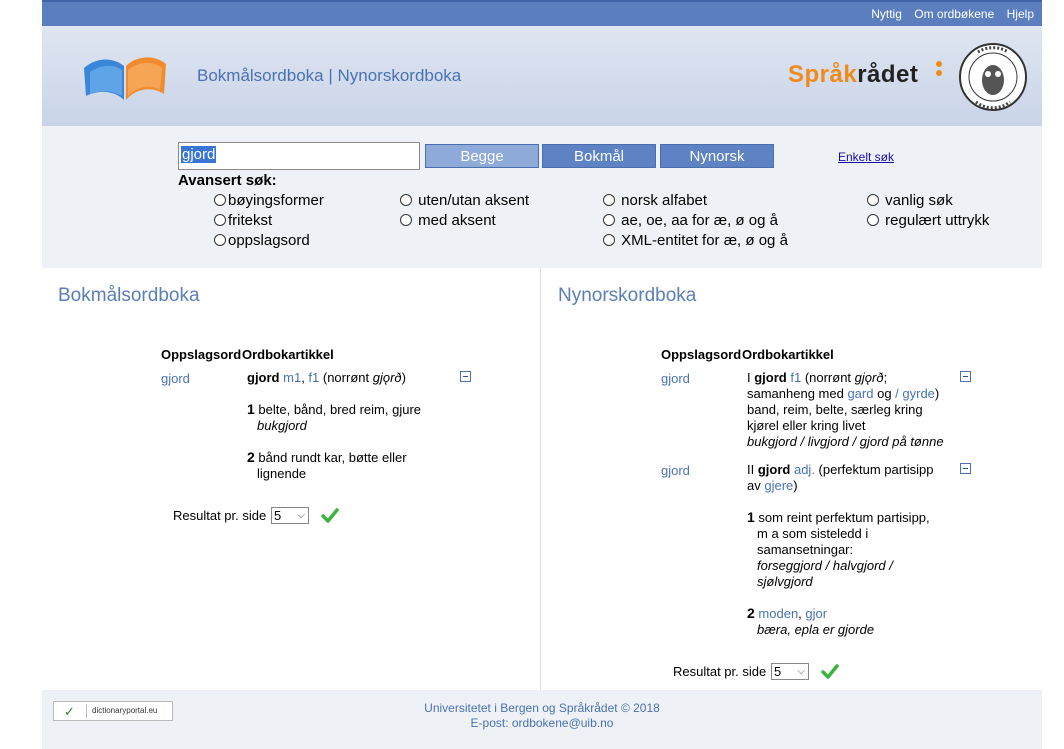 The width and height of the screenshot is (1064, 749). Describe the element at coordinates (915, 393) in the screenshot. I see `gyrde-link: / gyrde` at that location.